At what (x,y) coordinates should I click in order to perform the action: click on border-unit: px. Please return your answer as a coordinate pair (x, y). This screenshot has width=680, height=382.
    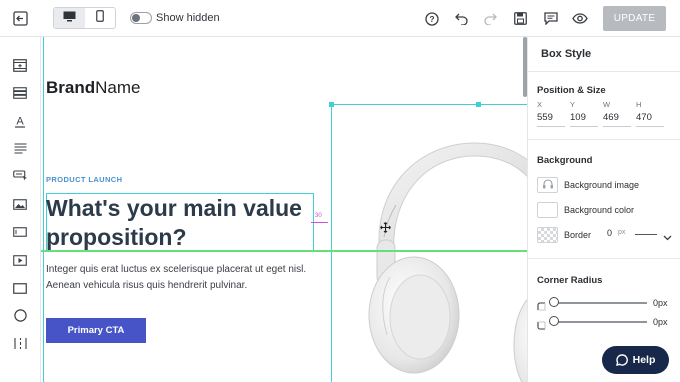
    Looking at the image, I should click on (622, 232).